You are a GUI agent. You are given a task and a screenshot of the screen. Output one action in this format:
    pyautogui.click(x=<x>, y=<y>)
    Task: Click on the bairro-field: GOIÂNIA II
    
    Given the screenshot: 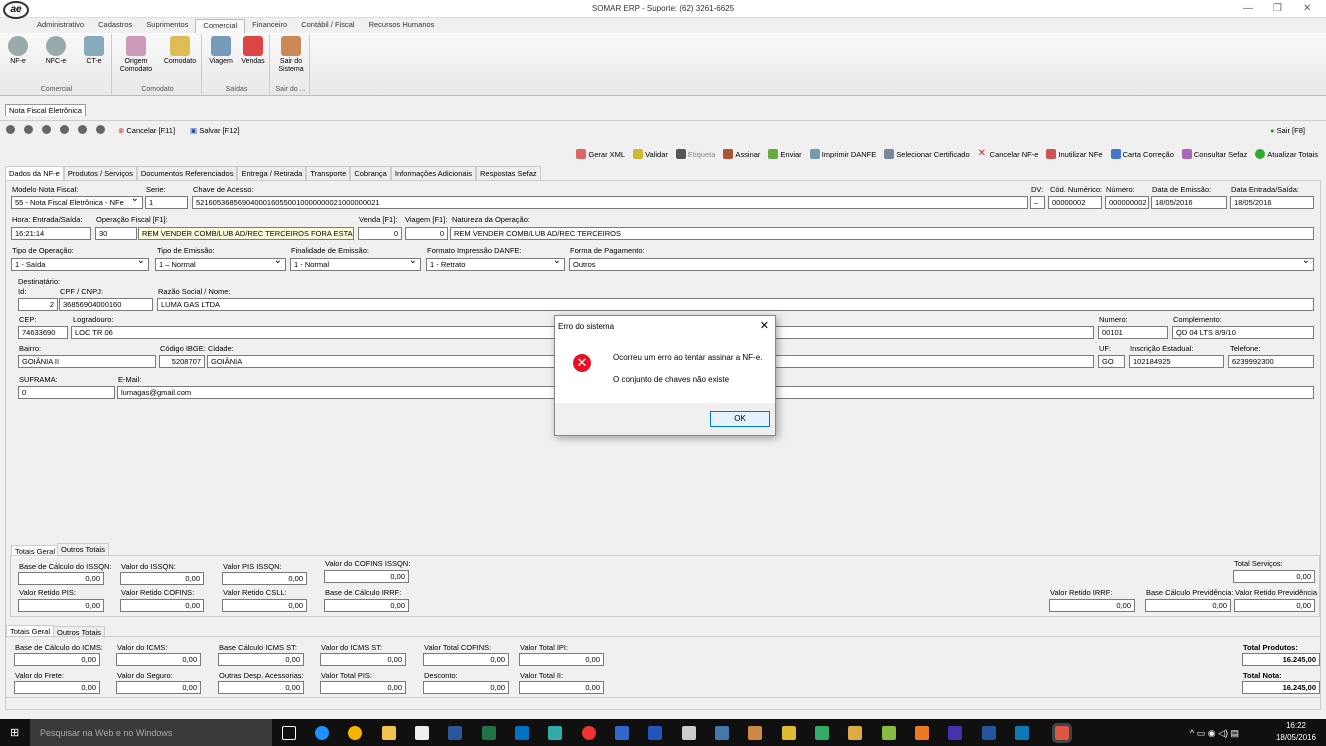 What is the action you would take?
    pyautogui.click(x=87, y=361)
    